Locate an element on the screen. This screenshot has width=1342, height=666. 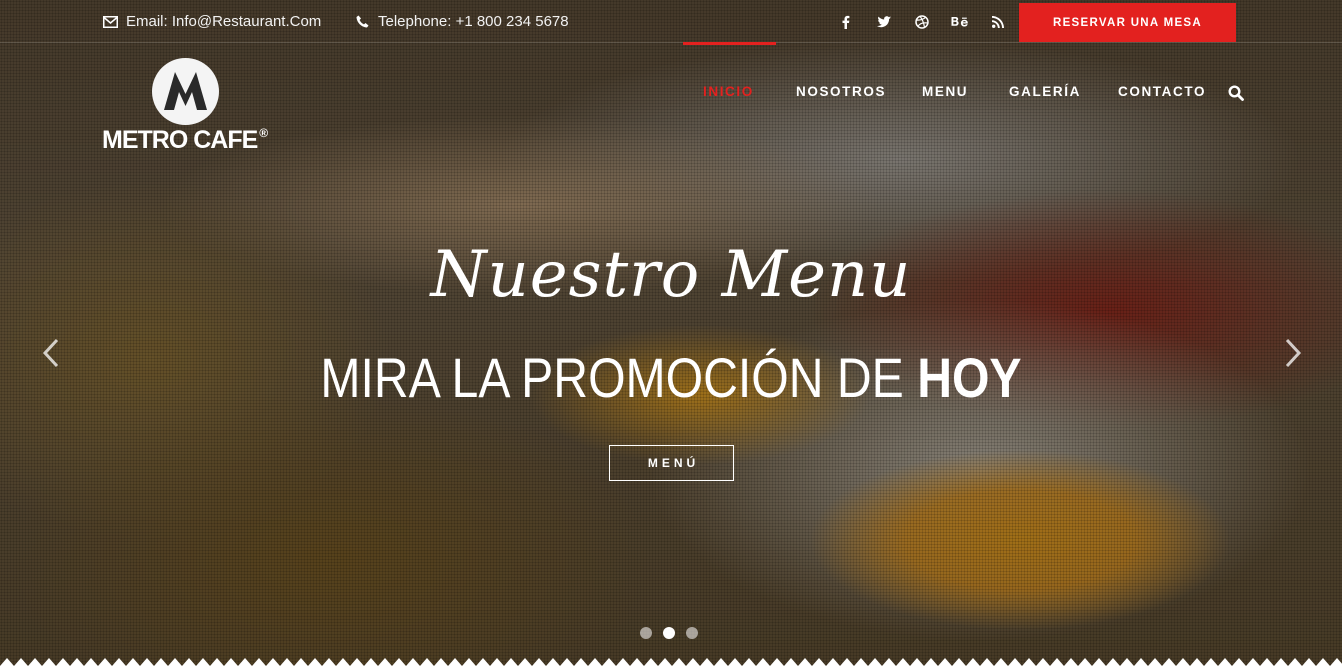
behance-icon is located at coordinates (960, 22).